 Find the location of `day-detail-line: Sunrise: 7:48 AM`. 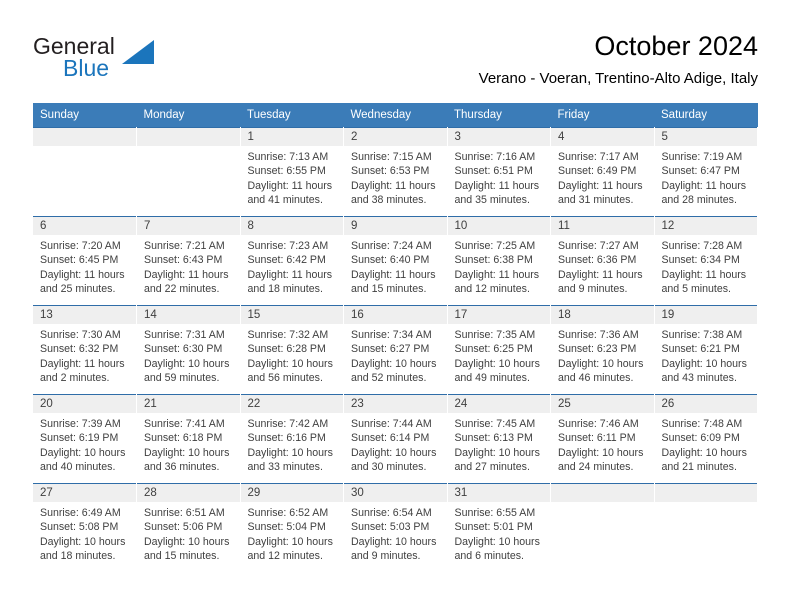

day-detail-line: Sunrise: 7:48 AM is located at coordinates (702, 424).